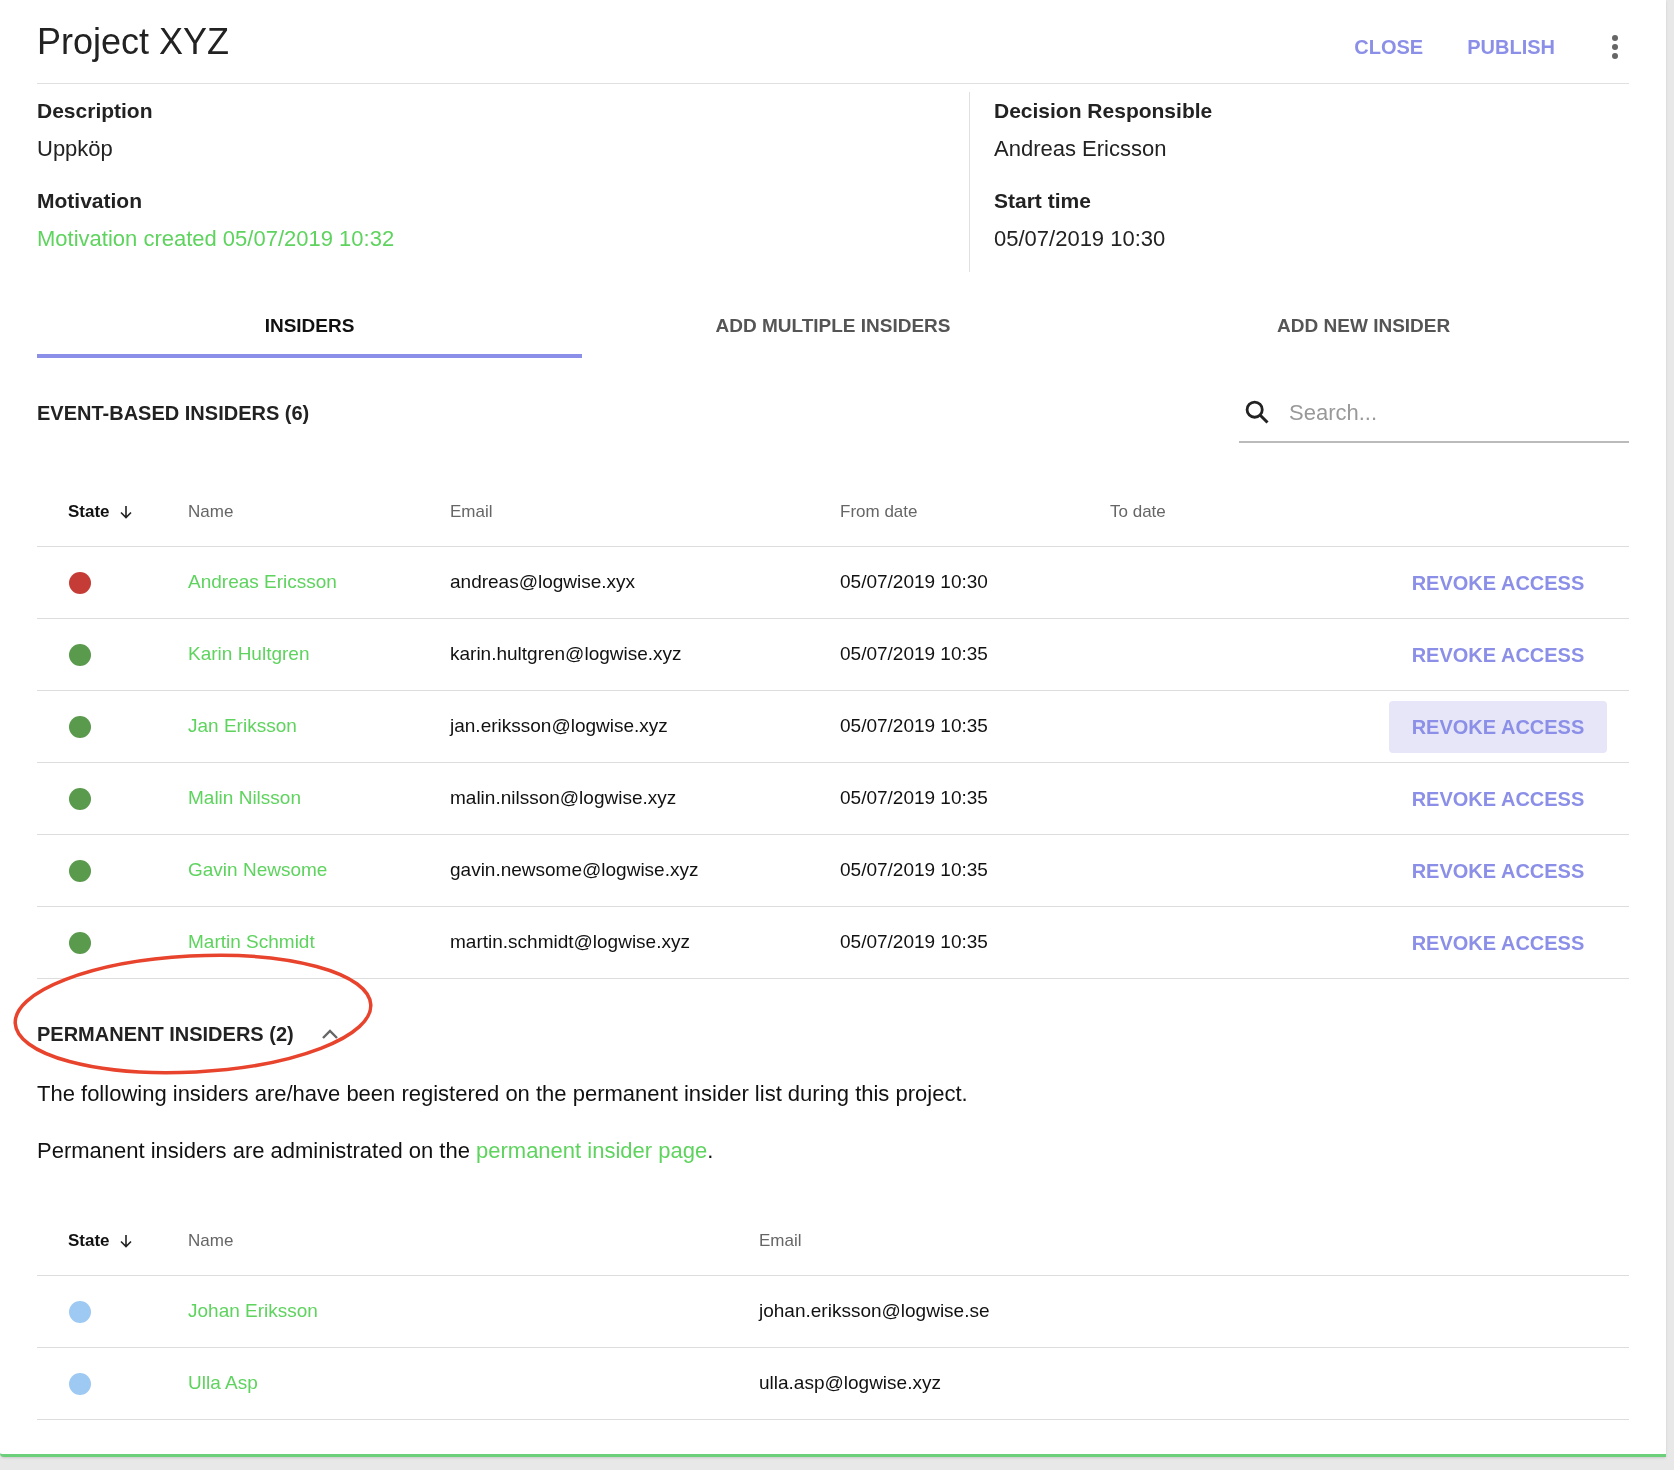 The height and width of the screenshot is (1470, 1674). I want to click on email-cell-text: andreas@logwise.xyx, so click(543, 582).